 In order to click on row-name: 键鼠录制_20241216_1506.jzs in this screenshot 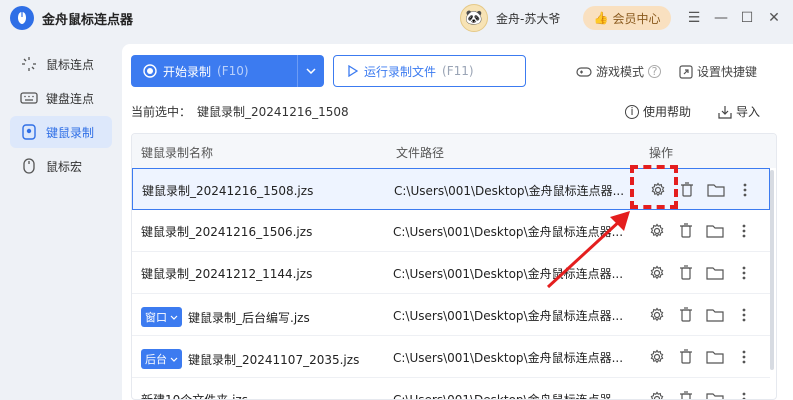, I will do `click(226, 231)`.